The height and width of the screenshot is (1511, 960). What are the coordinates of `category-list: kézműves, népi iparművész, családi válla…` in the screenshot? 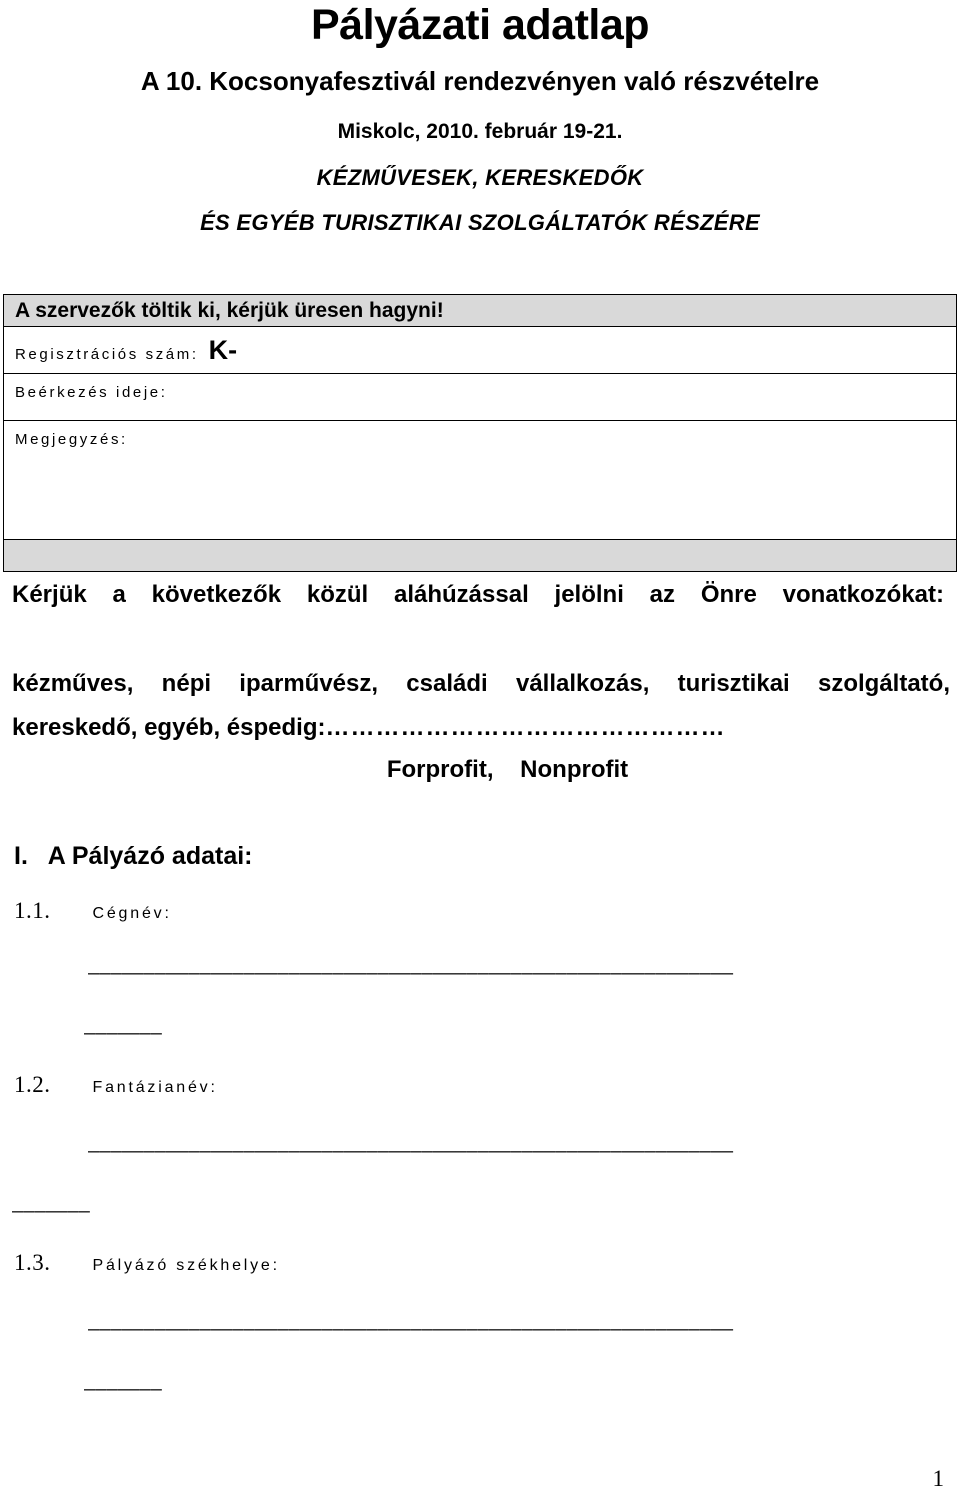 It's located at (481, 706).